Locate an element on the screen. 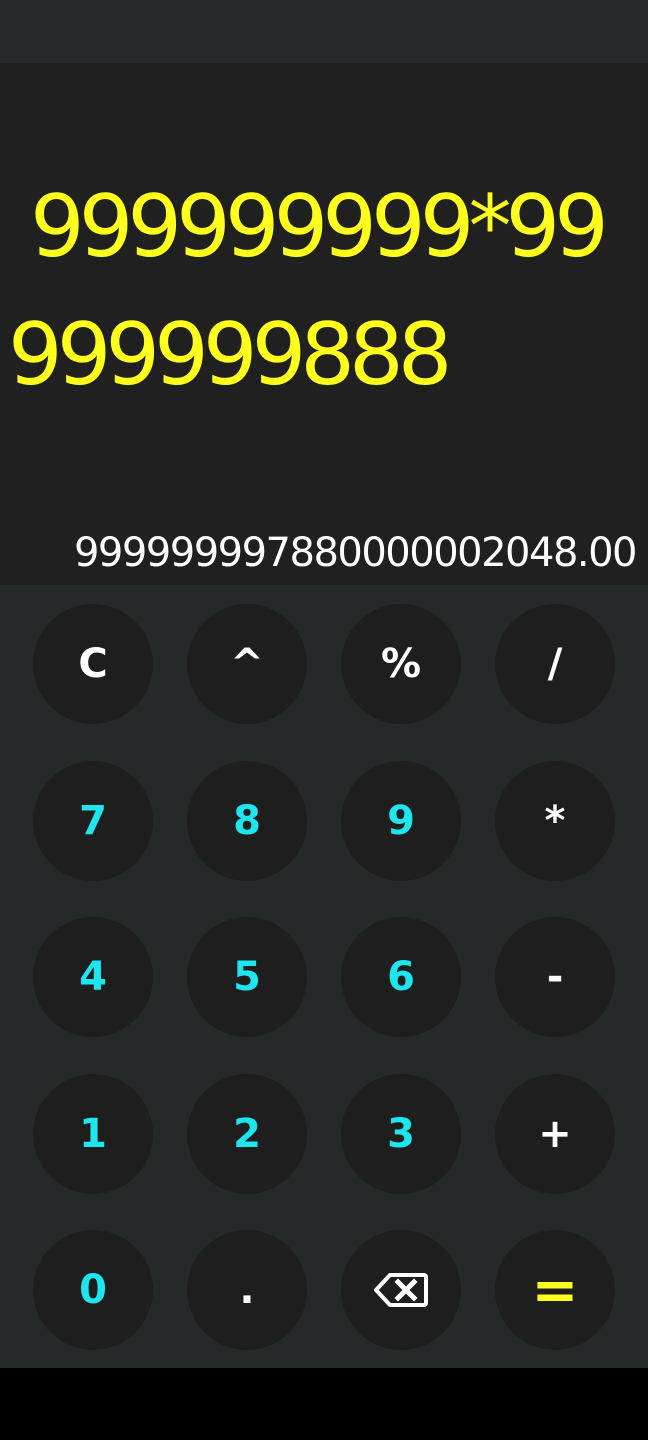  divide-button: / is located at coordinates (555, 664).